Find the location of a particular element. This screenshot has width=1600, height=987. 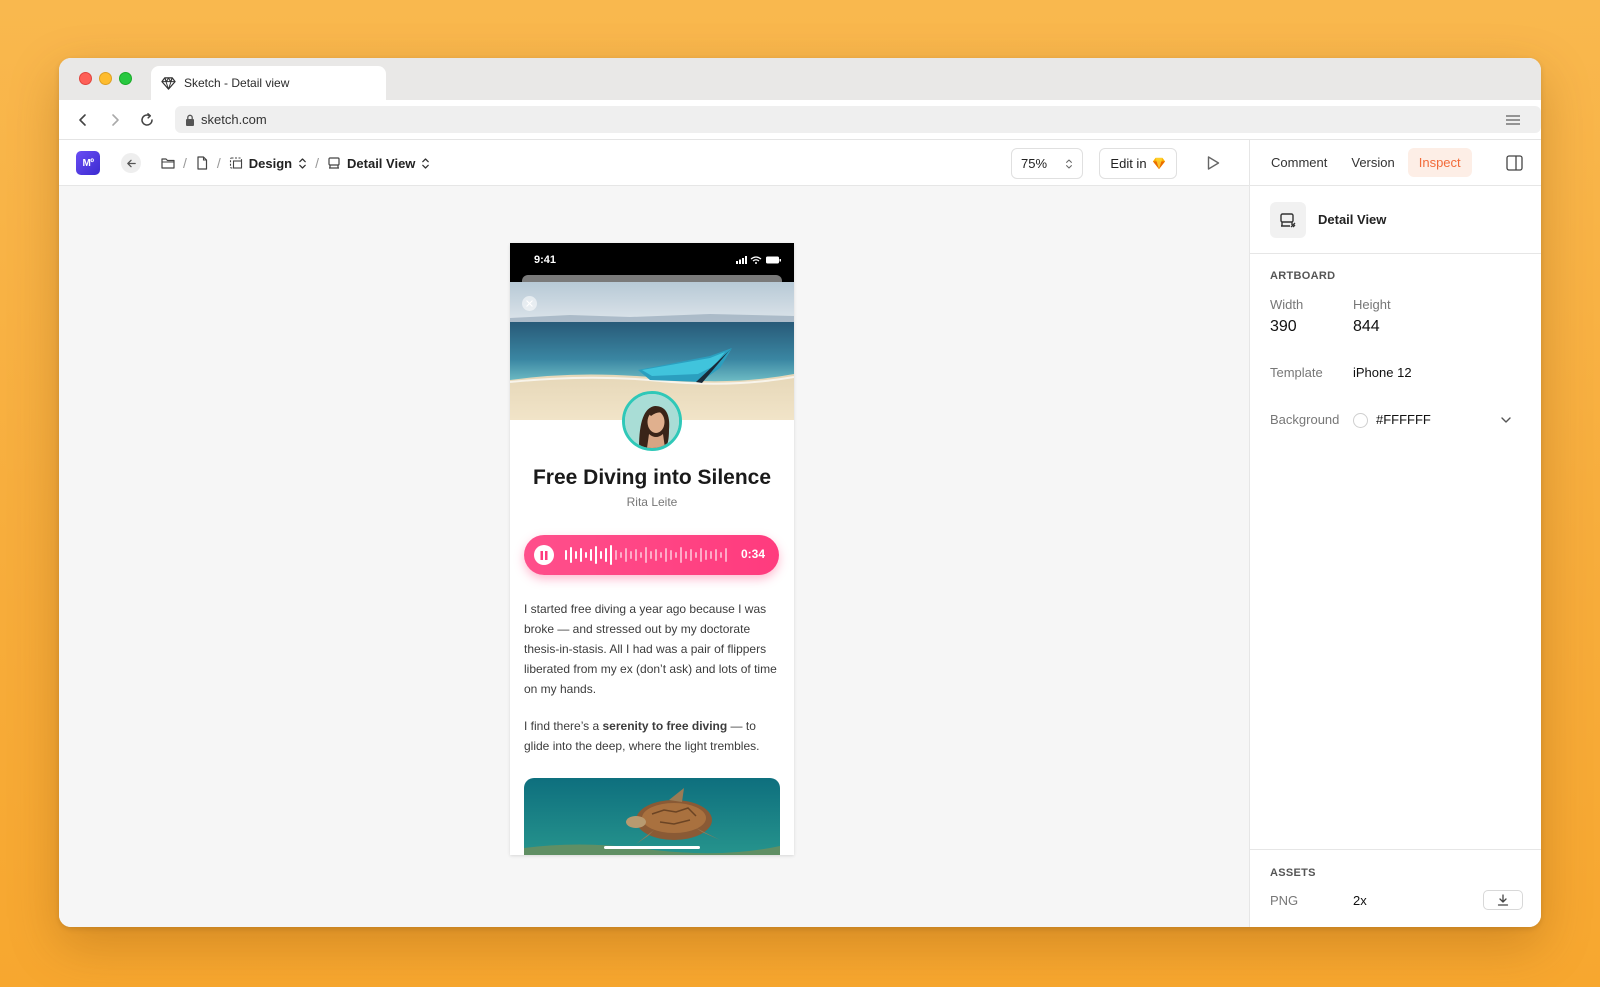

back-button is located at coordinates (83, 120).